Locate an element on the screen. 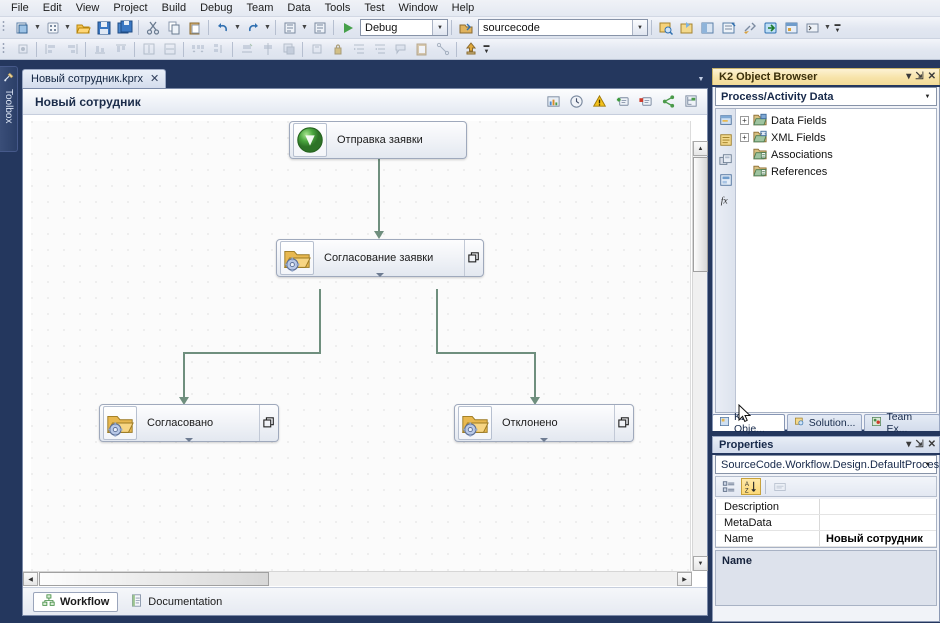 The height and width of the screenshot is (623, 940). functions-fx-icon: fx is located at coordinates (725, 199).